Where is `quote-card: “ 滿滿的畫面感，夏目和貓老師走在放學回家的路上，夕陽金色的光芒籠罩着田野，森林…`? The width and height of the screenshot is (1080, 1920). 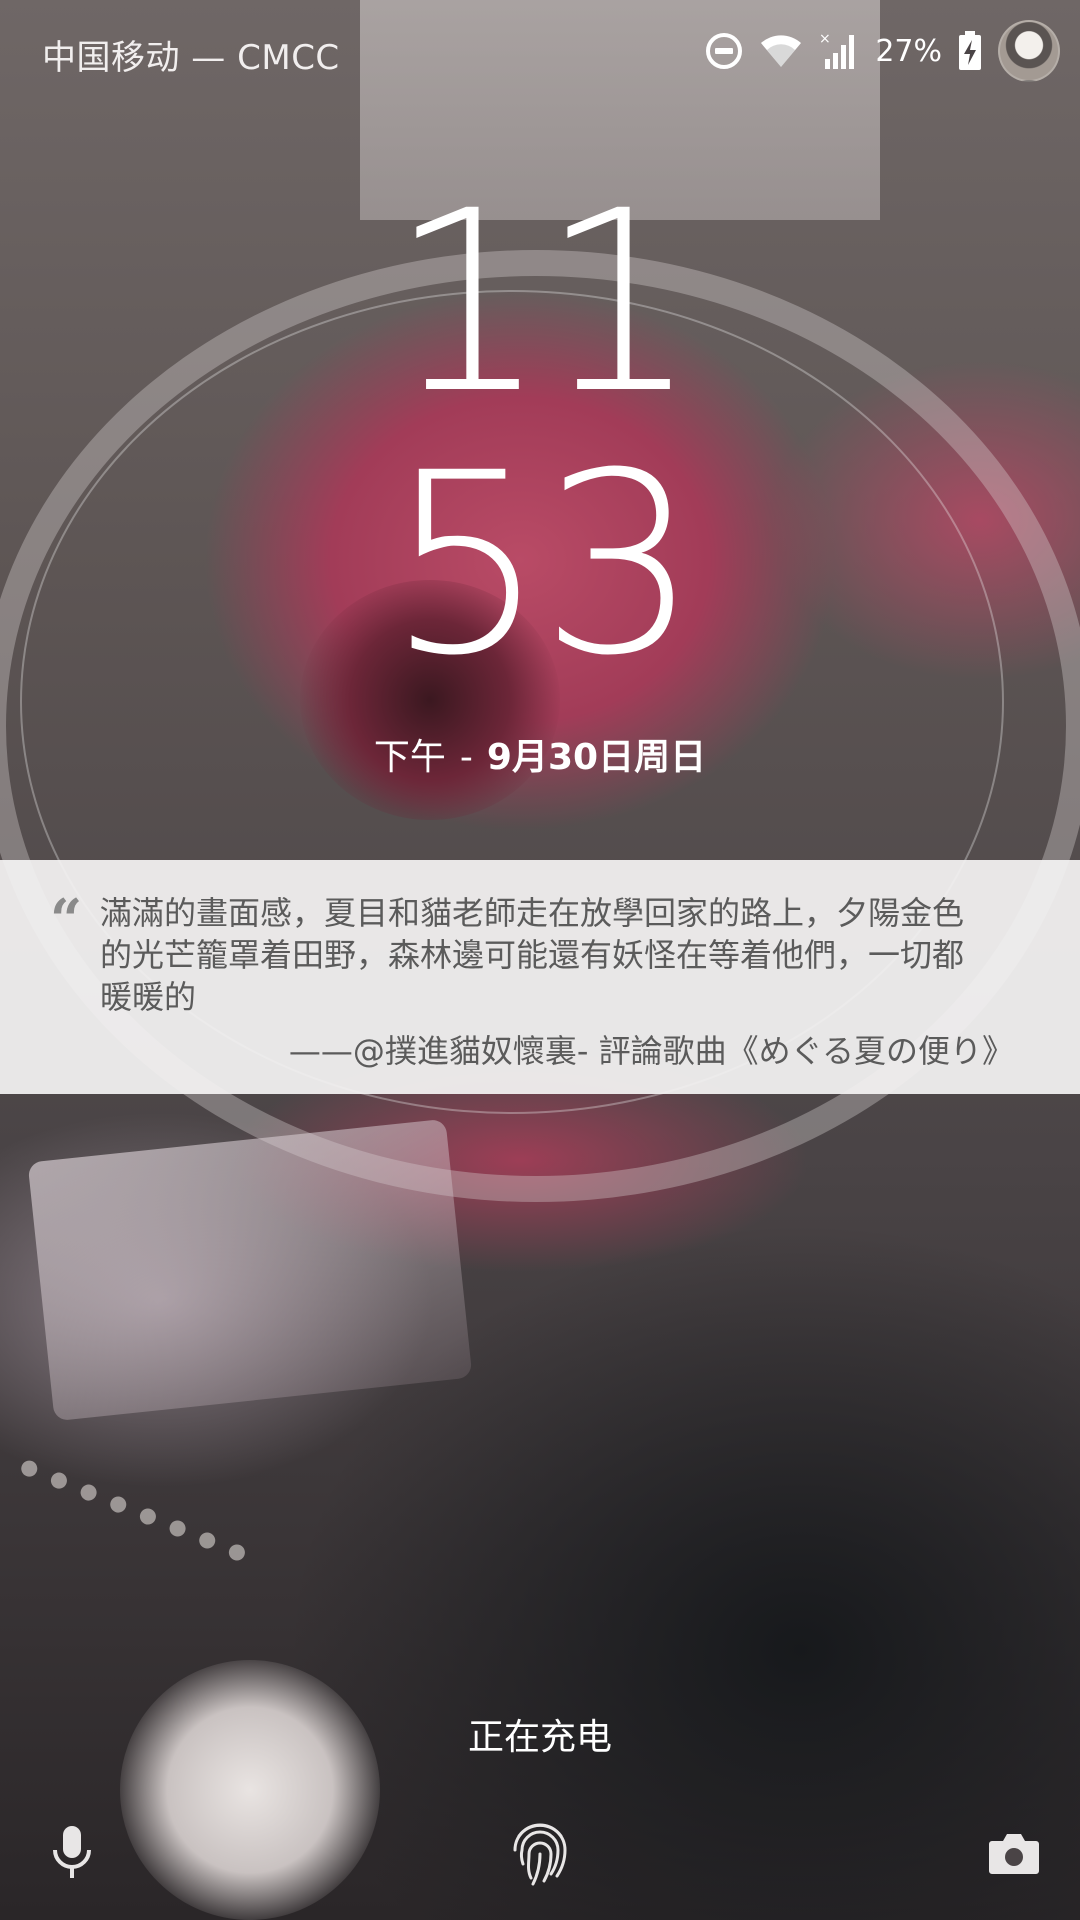
quote-card: “ 滿滿的畫面感，夏目和貓老師走在放學回家的路上，夕陽金色的光芒籠罩着田野，森林… is located at coordinates (540, 977).